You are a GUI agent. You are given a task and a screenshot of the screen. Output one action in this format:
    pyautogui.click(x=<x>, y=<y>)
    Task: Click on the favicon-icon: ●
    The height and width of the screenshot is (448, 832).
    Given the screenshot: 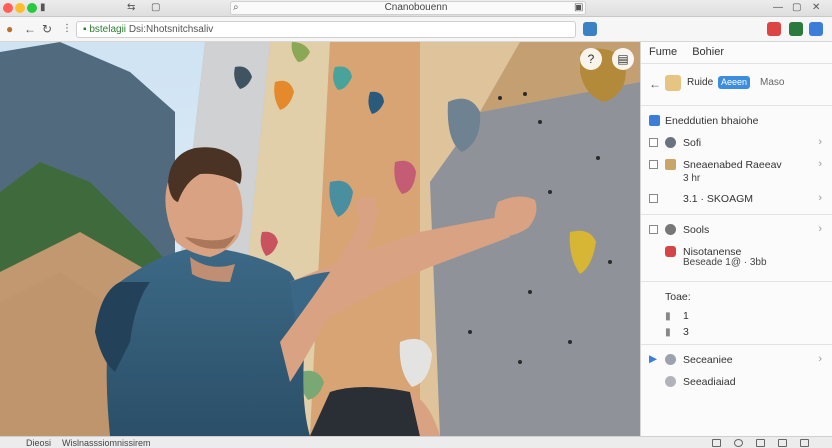 What is the action you would take?
    pyautogui.click(x=10, y=29)
    